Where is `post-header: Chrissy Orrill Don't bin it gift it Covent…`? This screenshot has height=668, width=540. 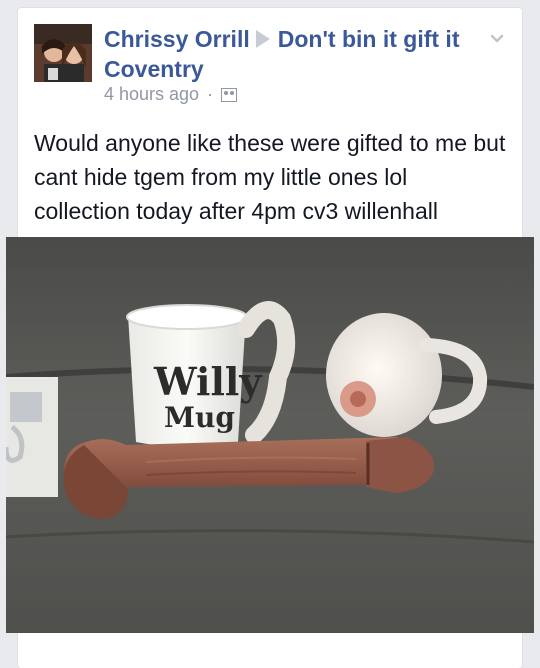
post-header: Chrissy Orrill Don't bin it gift it Covent… is located at coordinates (294, 54).